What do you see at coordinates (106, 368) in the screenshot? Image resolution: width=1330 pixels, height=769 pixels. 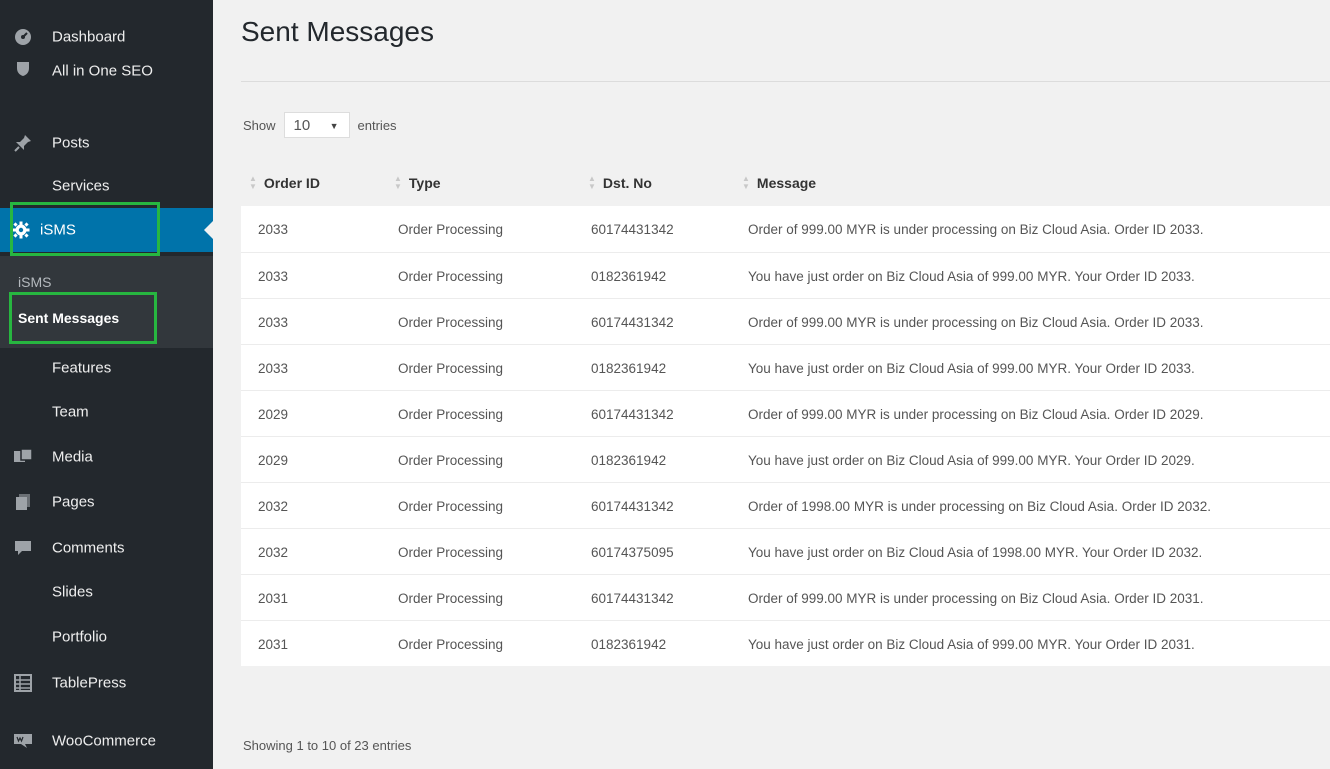 I see `sidebar-item-features: Features` at bounding box center [106, 368].